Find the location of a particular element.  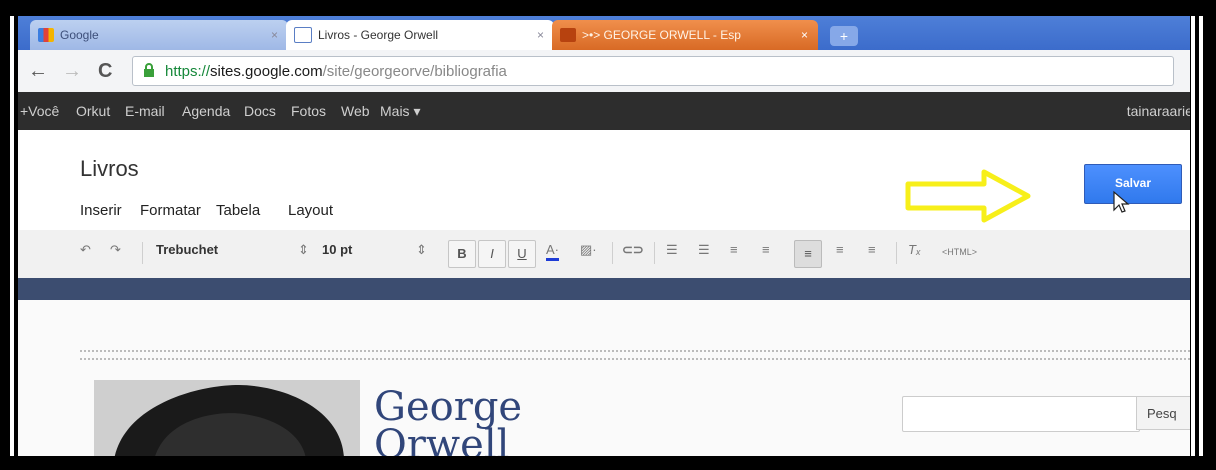

forward-arrow-icon: → is located at coordinates (72, 71).